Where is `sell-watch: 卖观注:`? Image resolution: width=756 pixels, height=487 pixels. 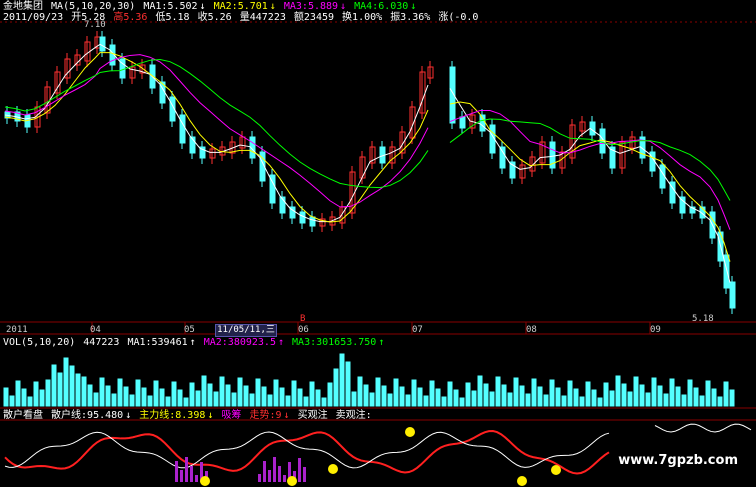
sell-watch: 卖观注: is located at coordinates (353, 415).